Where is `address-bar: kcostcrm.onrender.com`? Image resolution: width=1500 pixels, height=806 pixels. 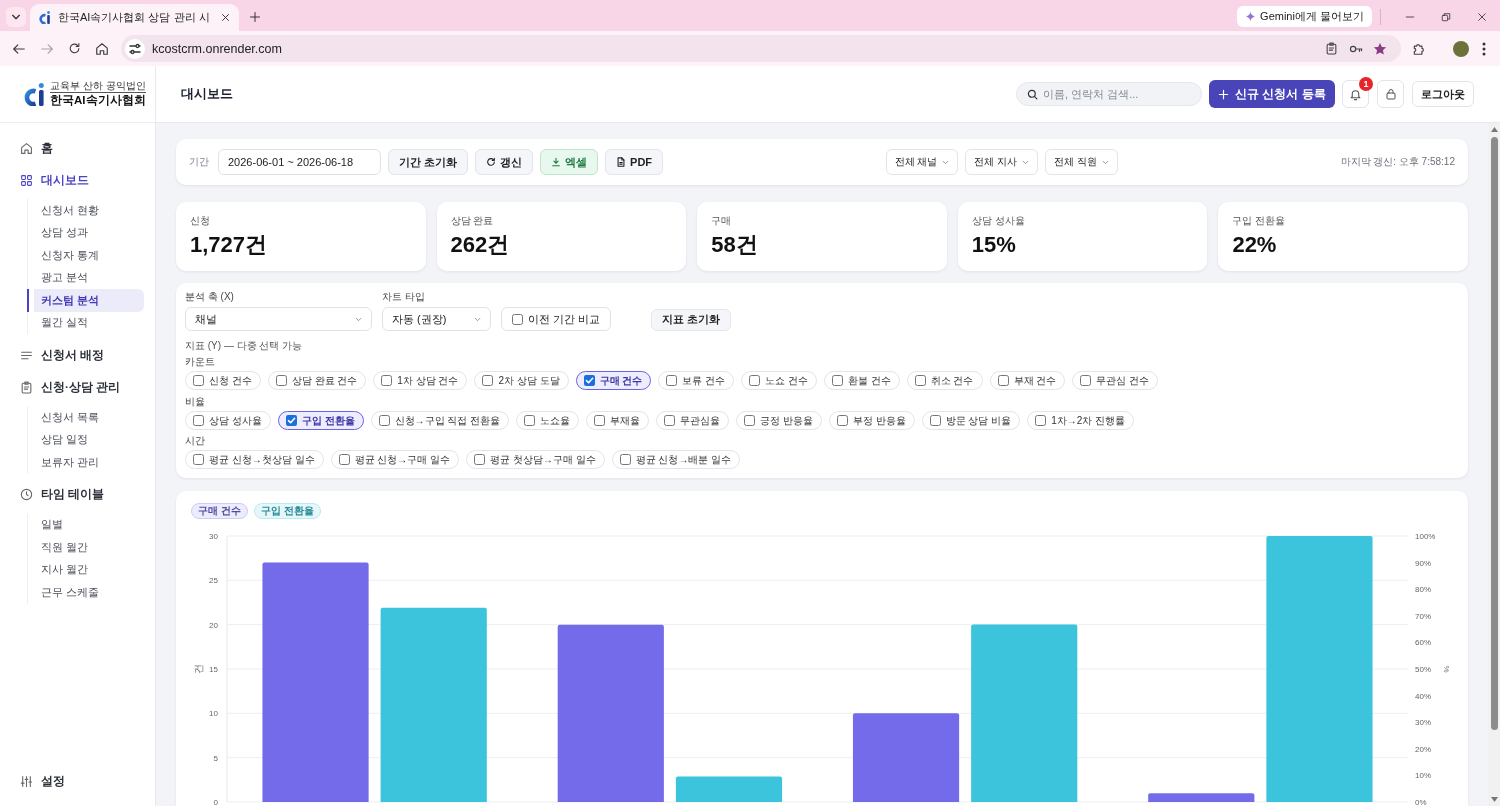
address-bar: kcostcrm.onrender.com is located at coordinates (761, 48).